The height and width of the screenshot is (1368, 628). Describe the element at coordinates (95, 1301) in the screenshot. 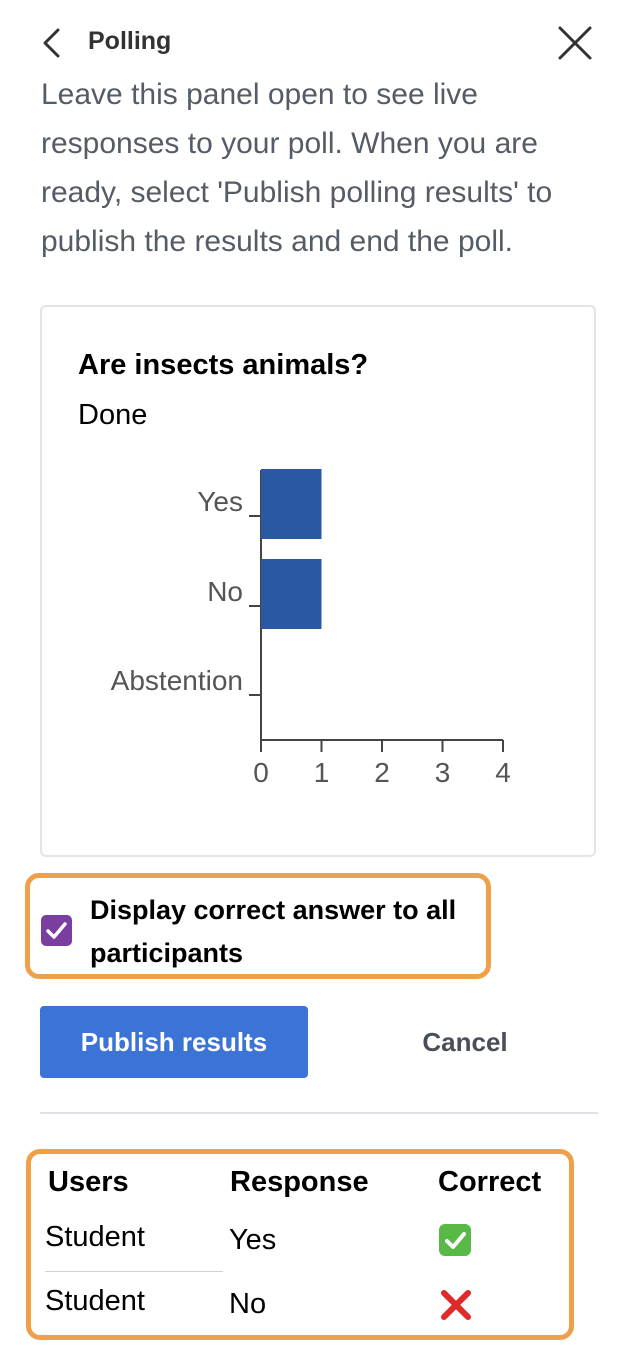

I see `row-2-user: Student` at that location.